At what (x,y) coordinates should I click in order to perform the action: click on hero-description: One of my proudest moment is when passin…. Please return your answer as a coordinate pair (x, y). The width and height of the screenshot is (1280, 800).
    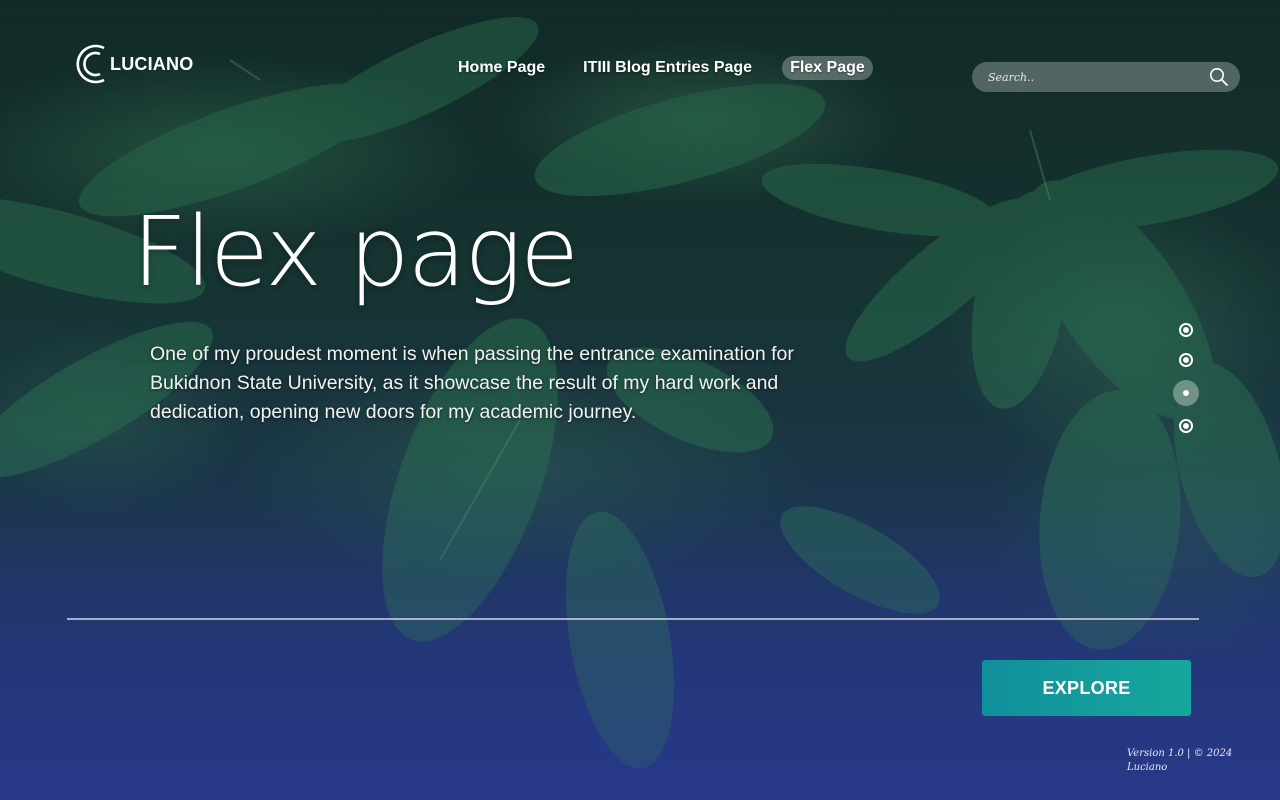
    Looking at the image, I should click on (472, 383).